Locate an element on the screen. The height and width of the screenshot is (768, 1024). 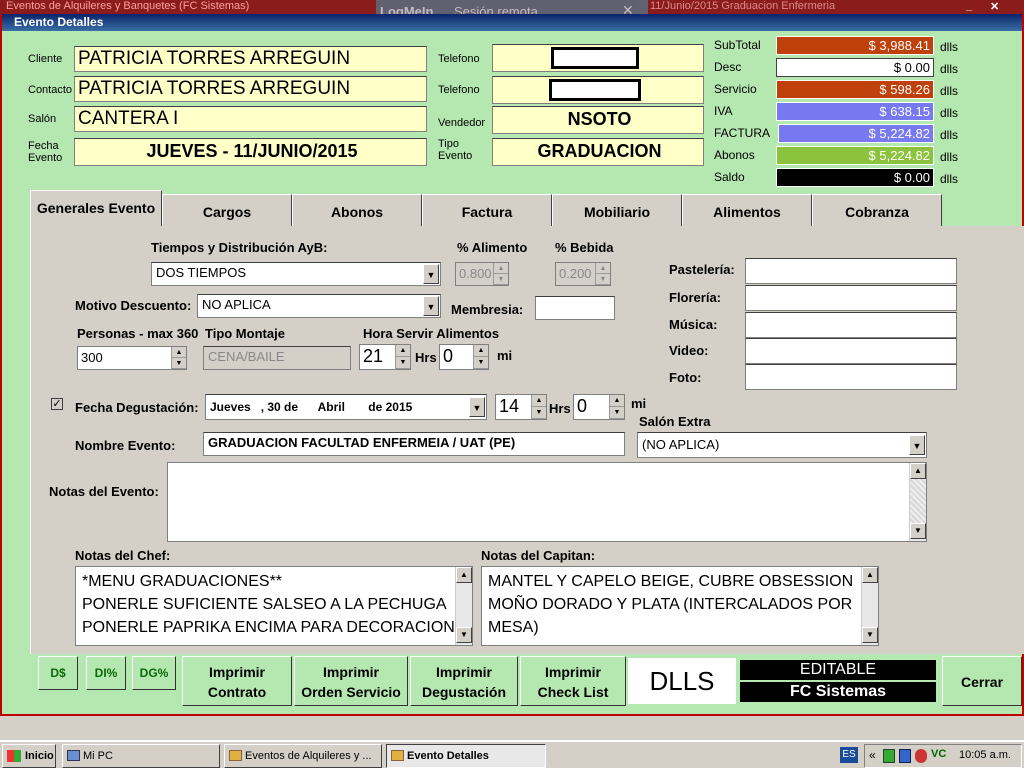
tab-cobranza: Cobranza is located at coordinates (877, 211).